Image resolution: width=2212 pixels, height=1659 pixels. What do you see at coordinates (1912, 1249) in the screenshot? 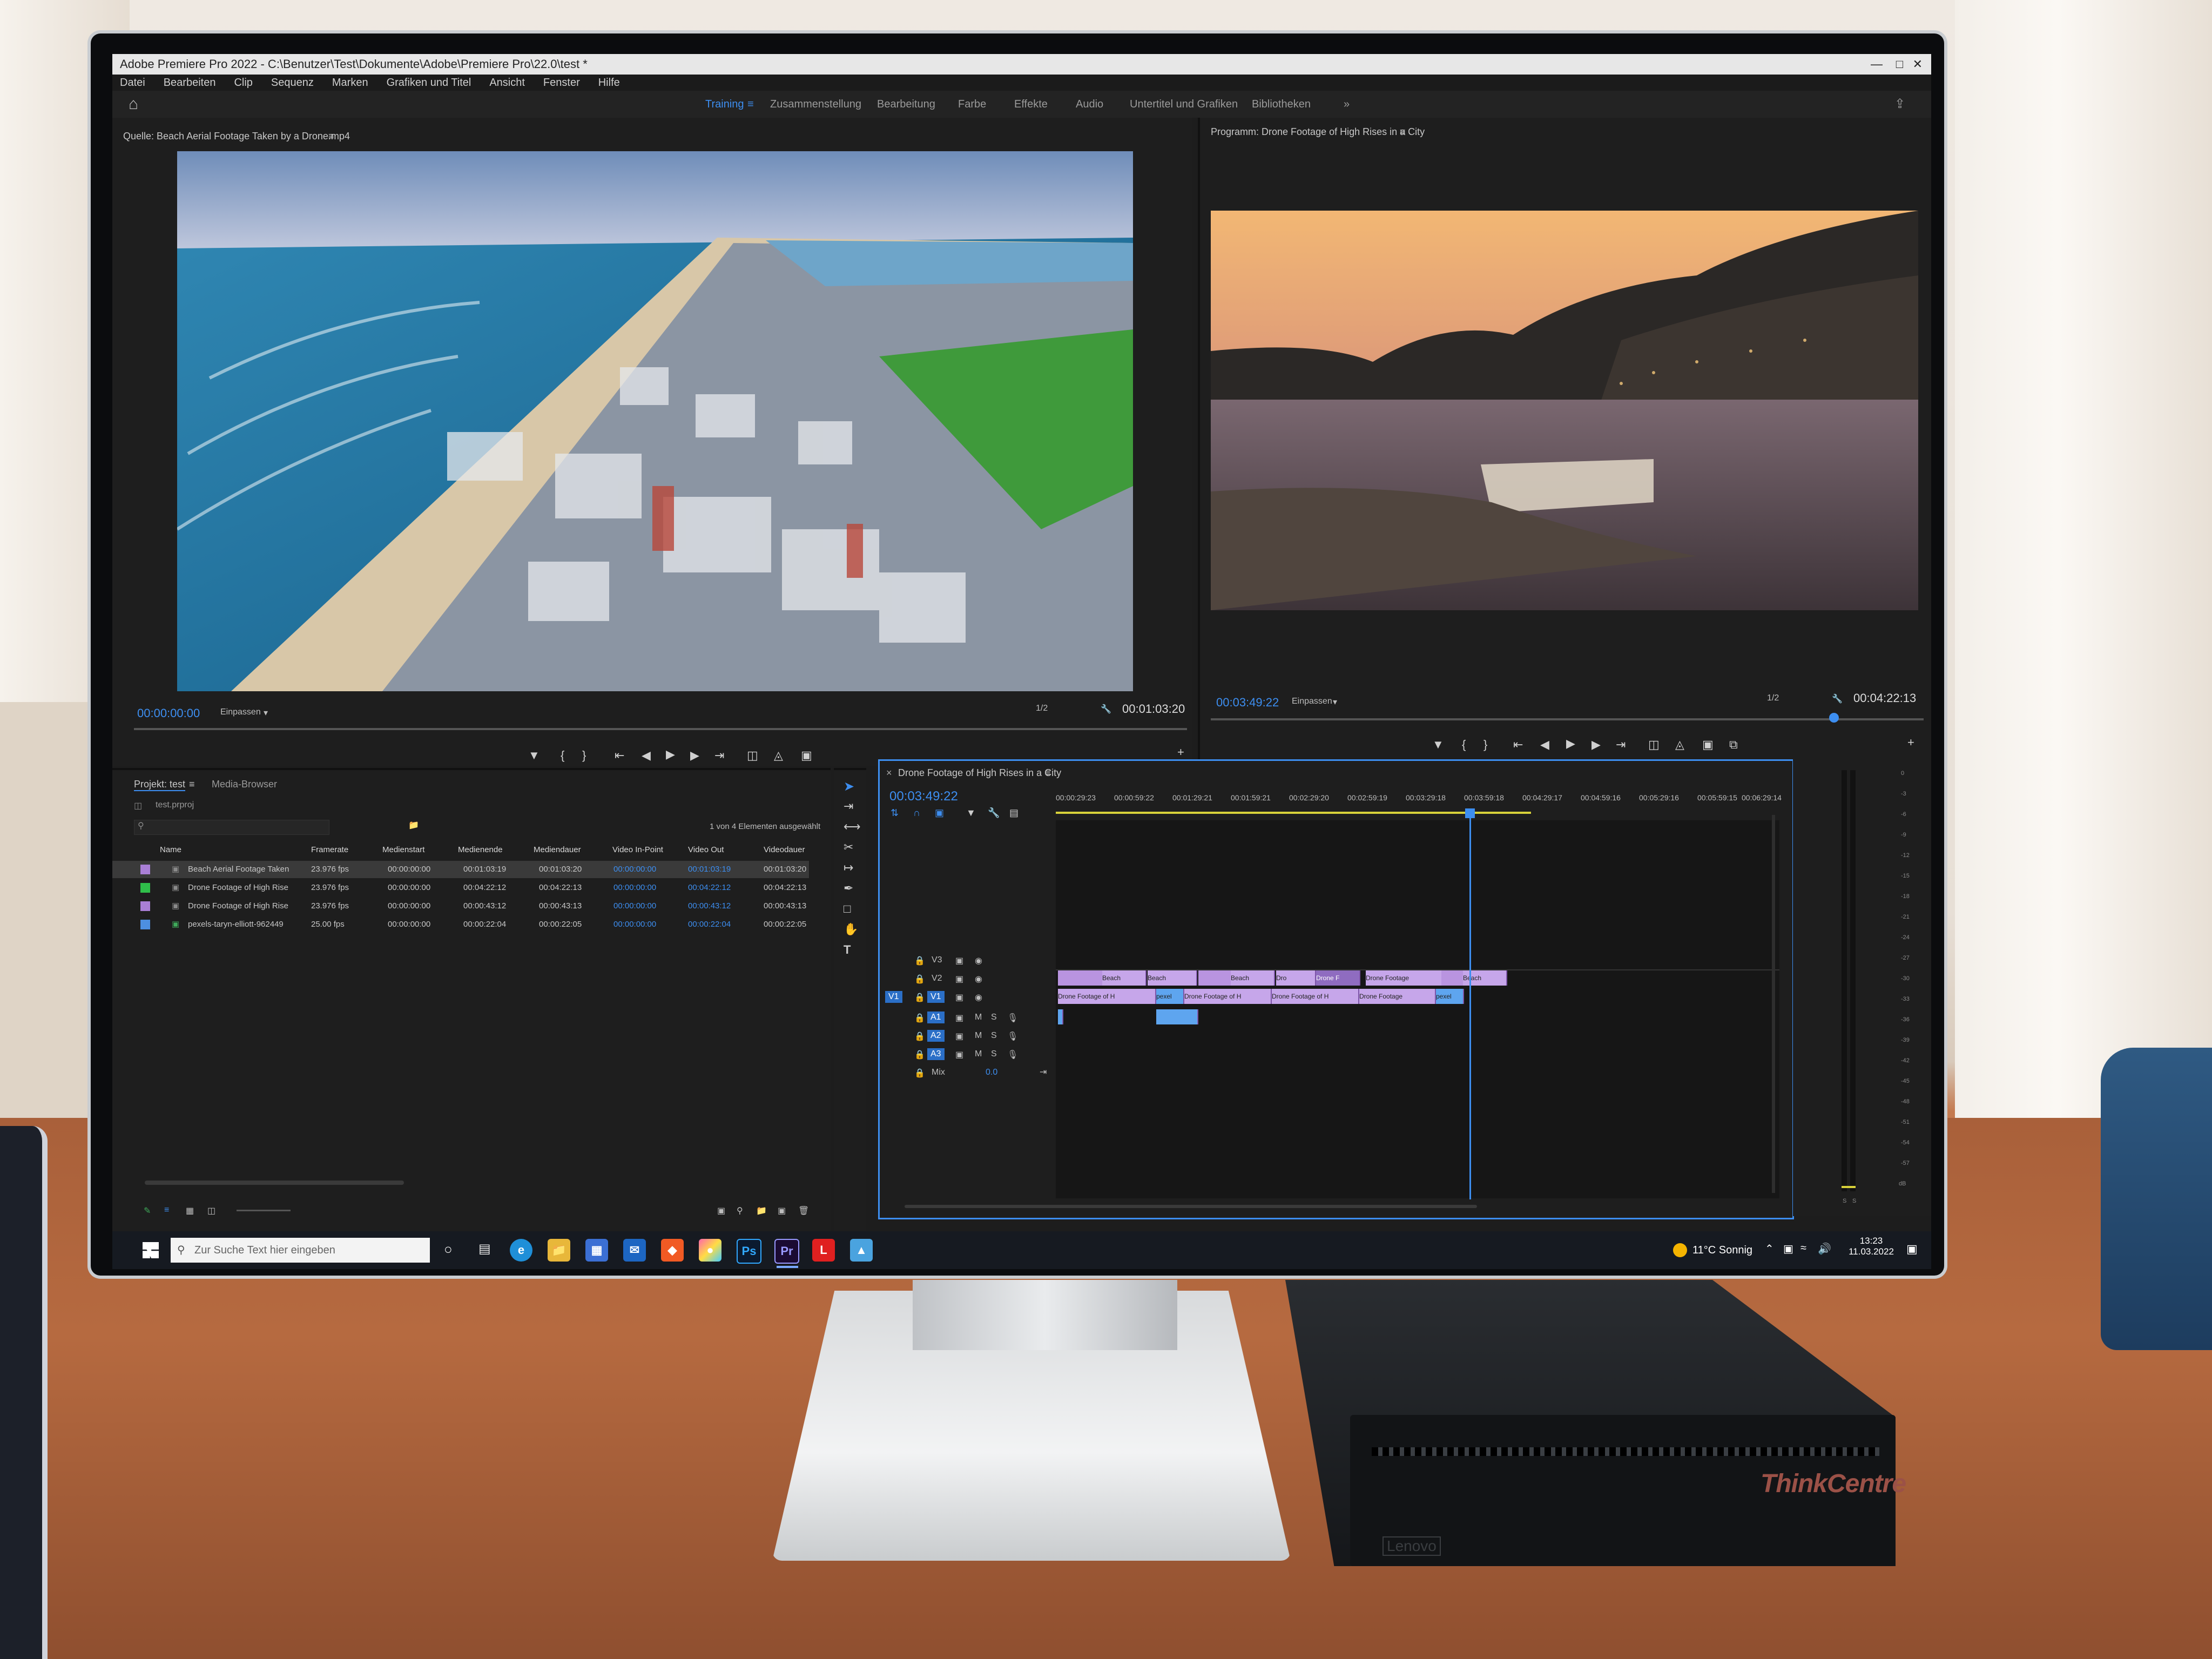
I see `notifications-icon: ▣` at bounding box center [1912, 1249].